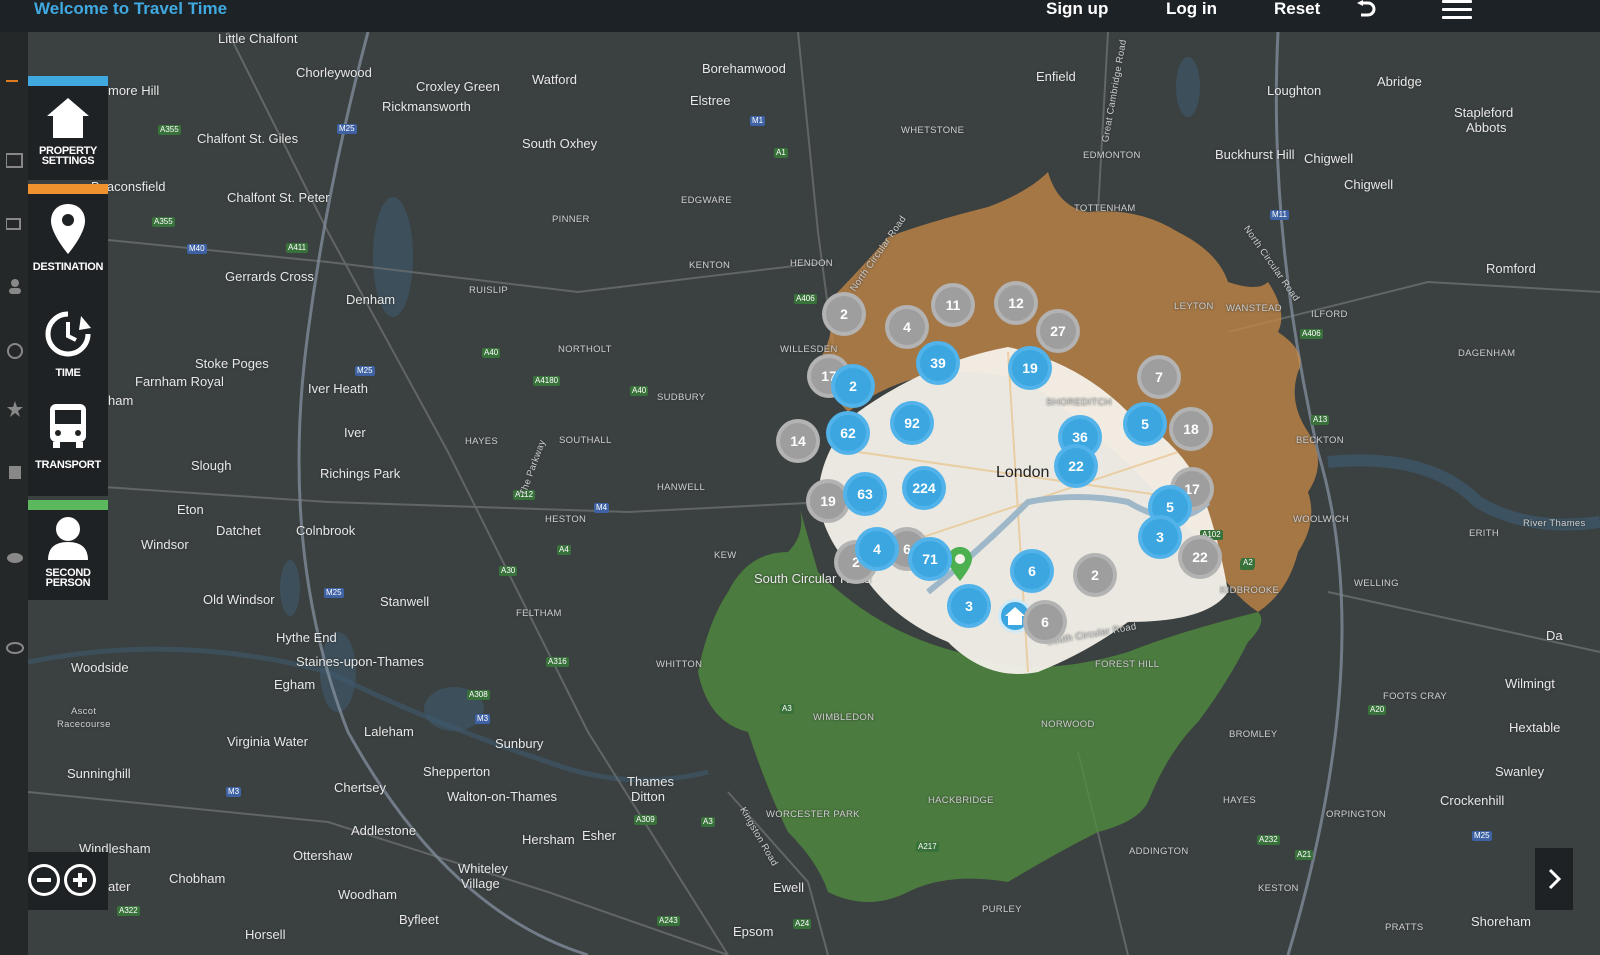  What do you see at coordinates (482, 441) in the screenshot?
I see `place-label: HAYES` at bounding box center [482, 441].